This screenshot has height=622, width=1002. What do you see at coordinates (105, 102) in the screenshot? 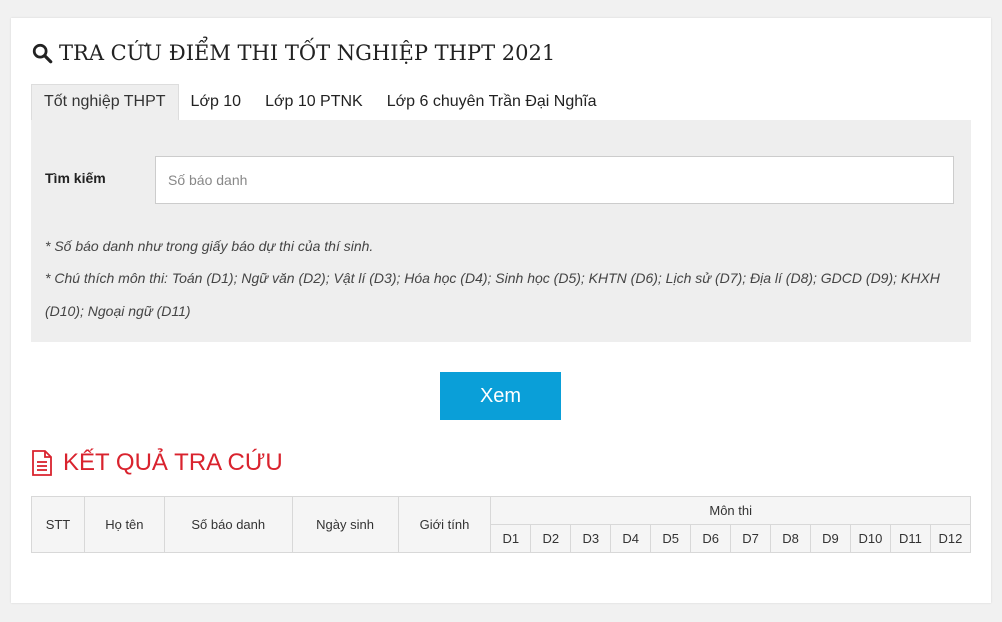
I see `tab-tot-nghiep-thpt: Tốt nghiệp THPT` at bounding box center [105, 102].